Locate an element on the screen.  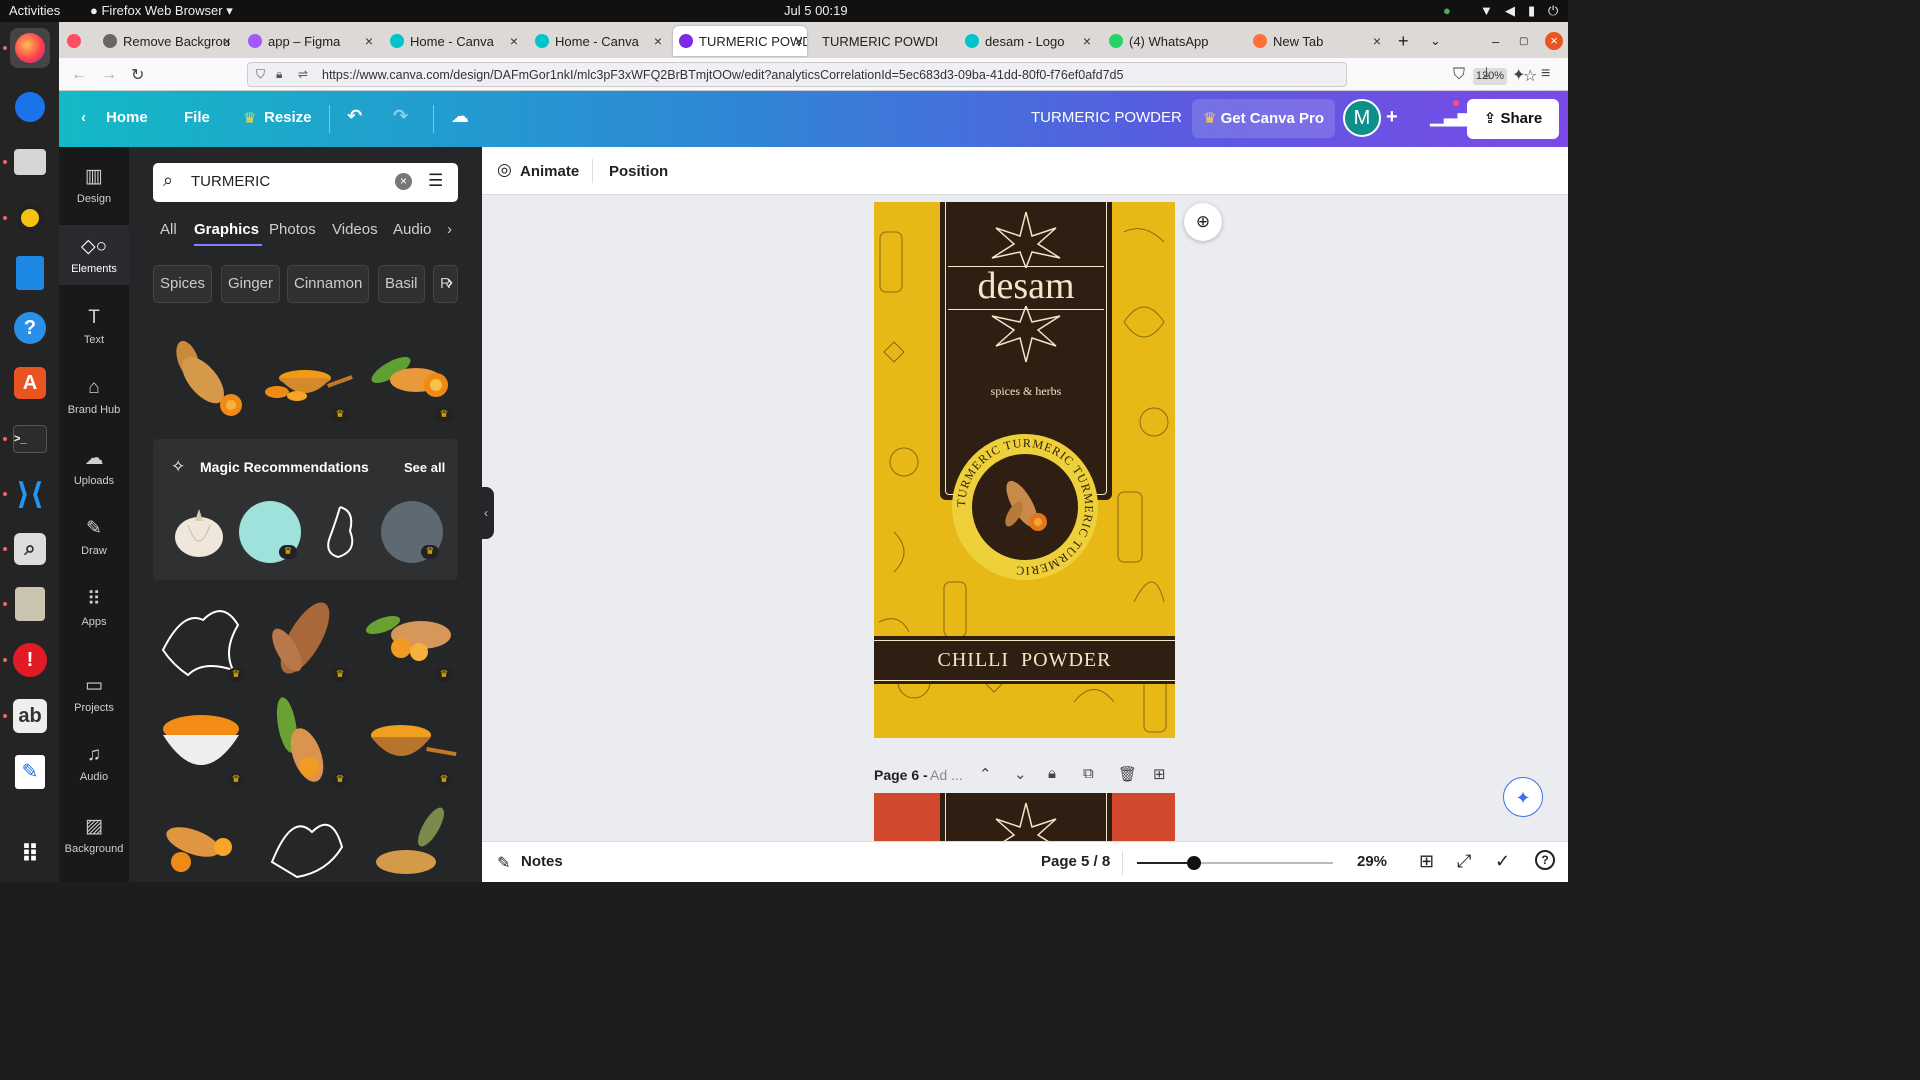
share-button: ⇪ Share is located at coordinates (1513, 119).